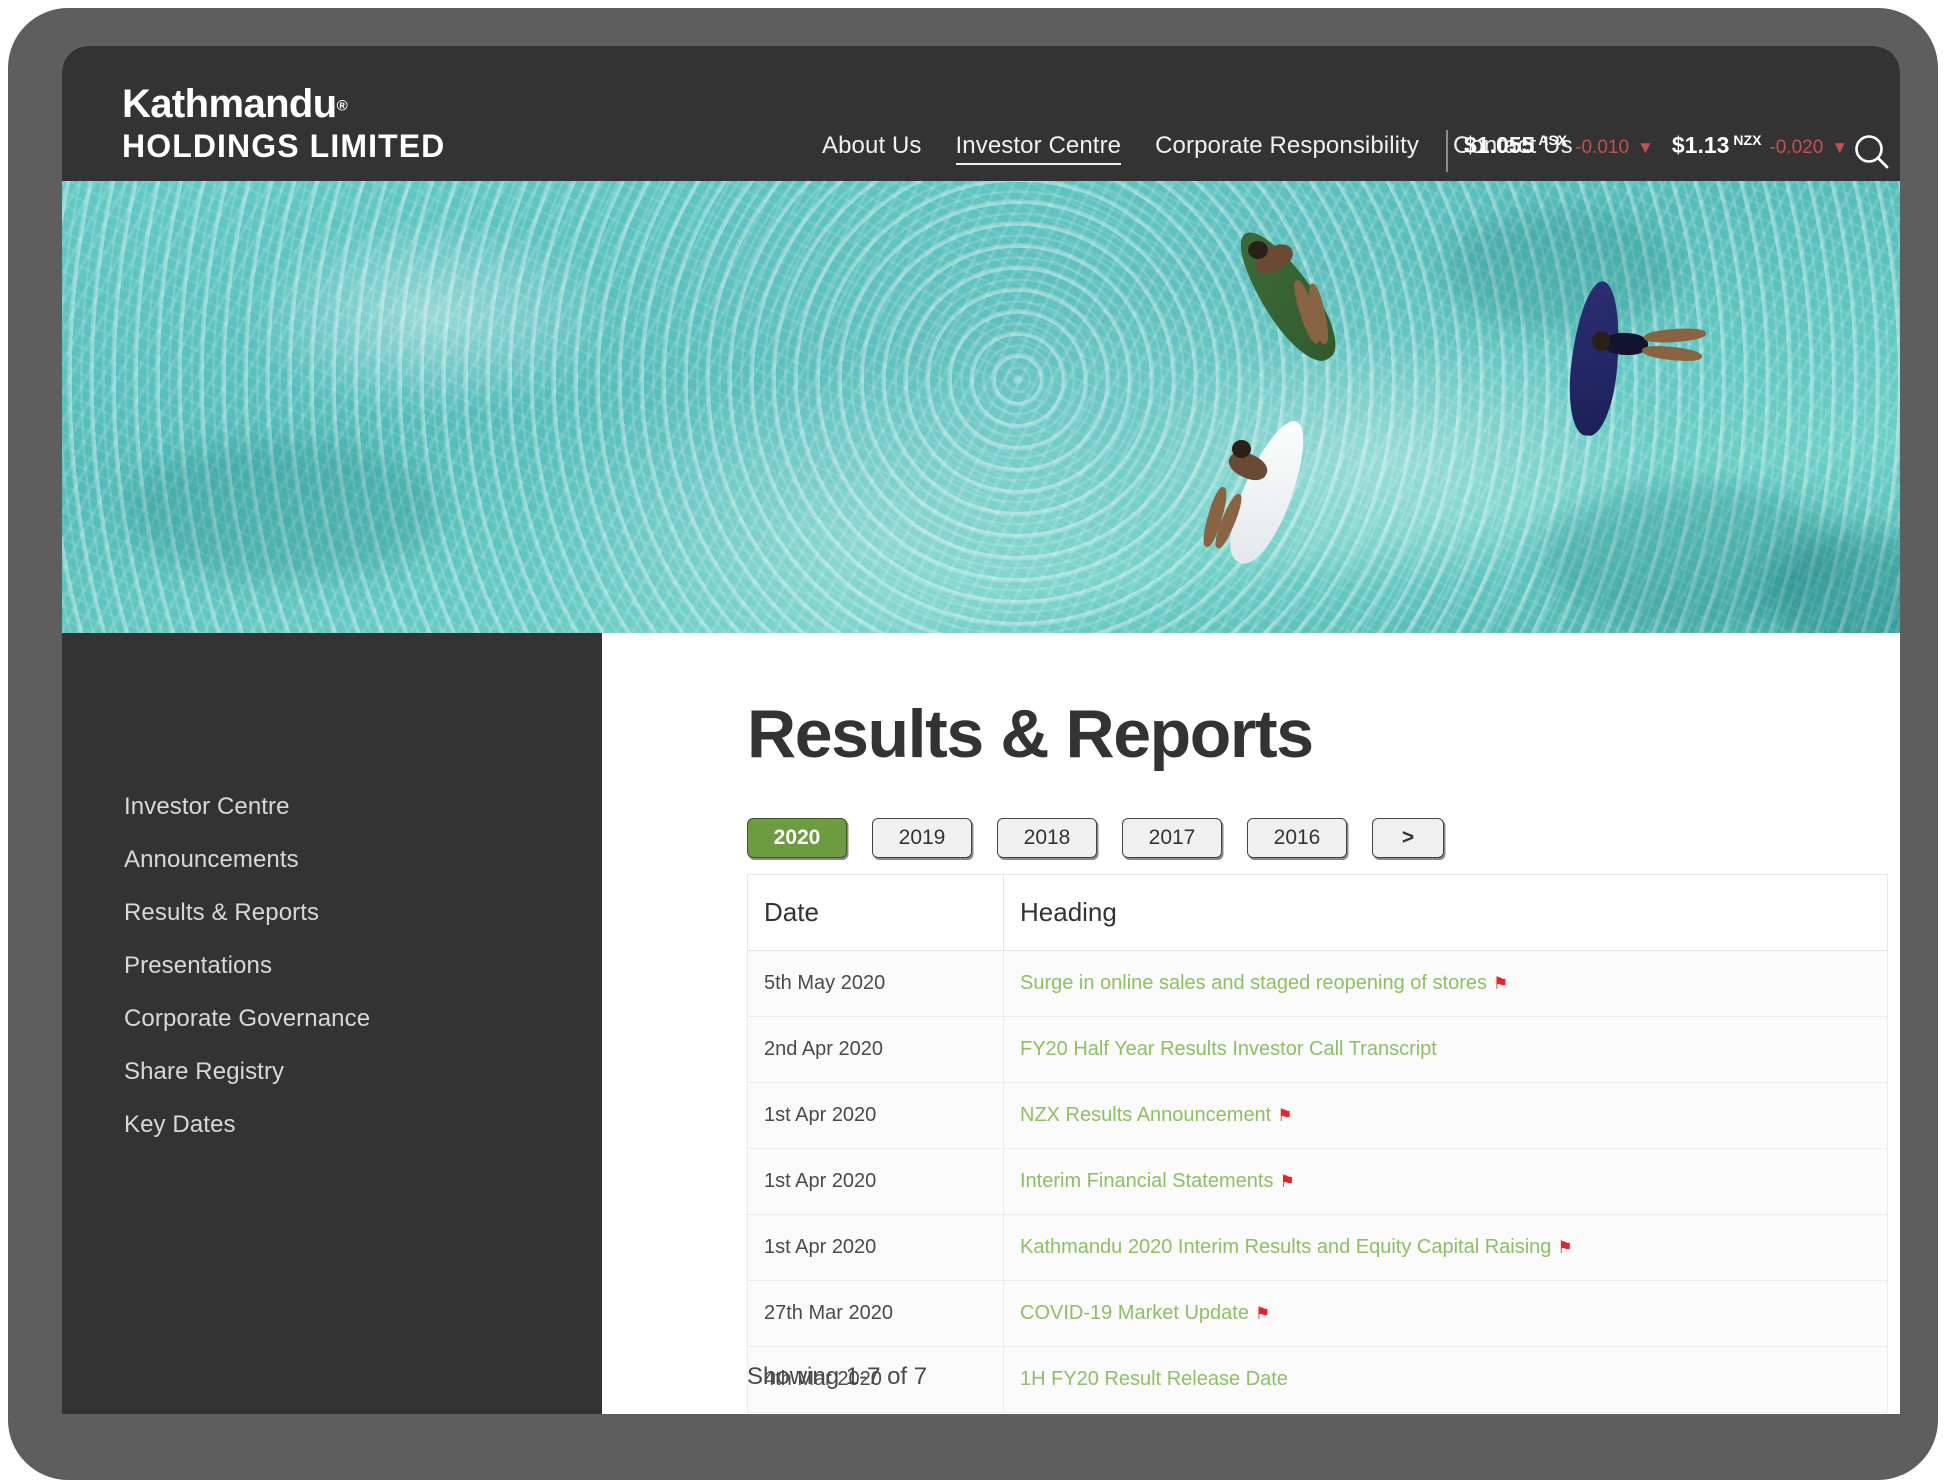  I want to click on brand-kathmandu-text: Kathmandu, so click(229, 104).